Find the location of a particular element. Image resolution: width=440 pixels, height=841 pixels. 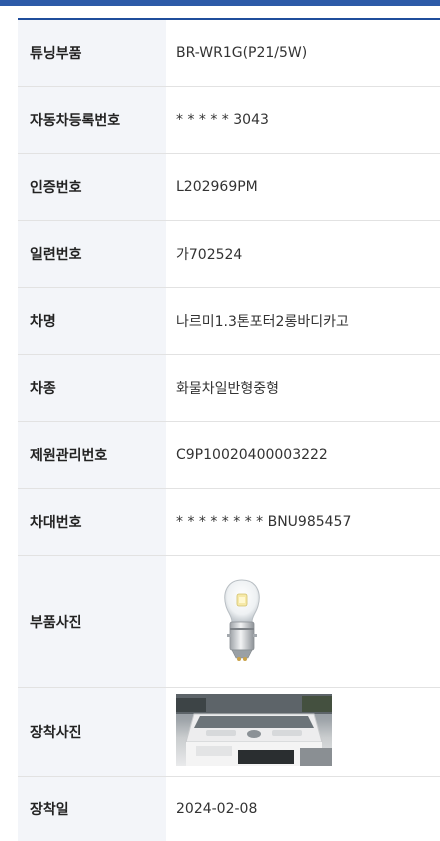

row-label: 인증번호 is located at coordinates (92, 187).